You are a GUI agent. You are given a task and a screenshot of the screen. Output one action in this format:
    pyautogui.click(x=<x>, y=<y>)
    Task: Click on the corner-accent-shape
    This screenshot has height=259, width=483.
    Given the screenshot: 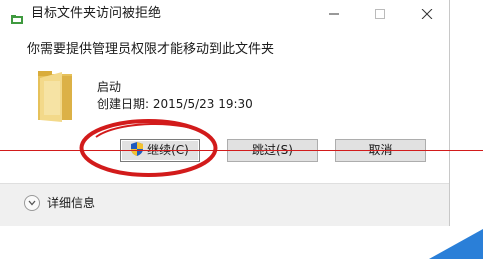 What is the action you would take?
    pyautogui.click(x=456, y=244)
    